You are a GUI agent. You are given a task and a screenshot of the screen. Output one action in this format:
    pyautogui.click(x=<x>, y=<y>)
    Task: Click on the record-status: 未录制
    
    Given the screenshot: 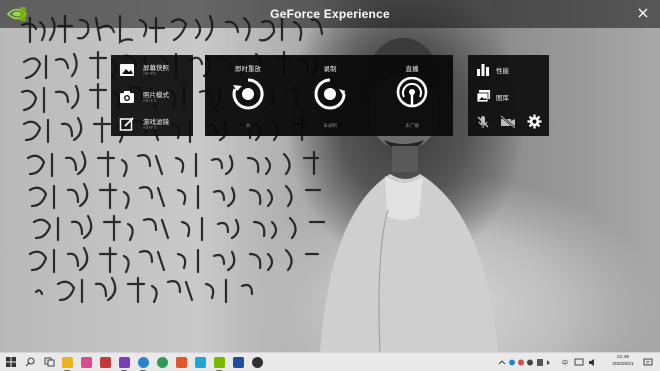 What is the action you would take?
    pyautogui.click(x=330, y=125)
    